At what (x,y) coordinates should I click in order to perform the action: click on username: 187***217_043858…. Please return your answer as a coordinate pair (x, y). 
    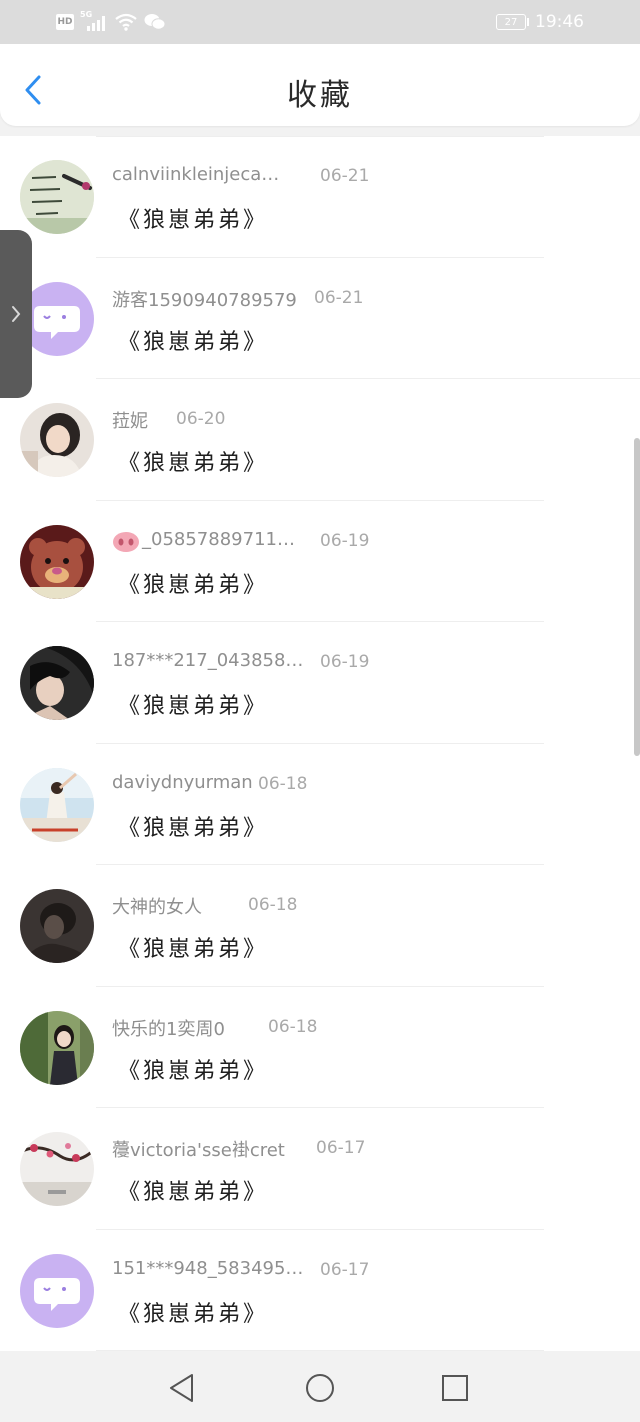
    Looking at the image, I should click on (208, 660).